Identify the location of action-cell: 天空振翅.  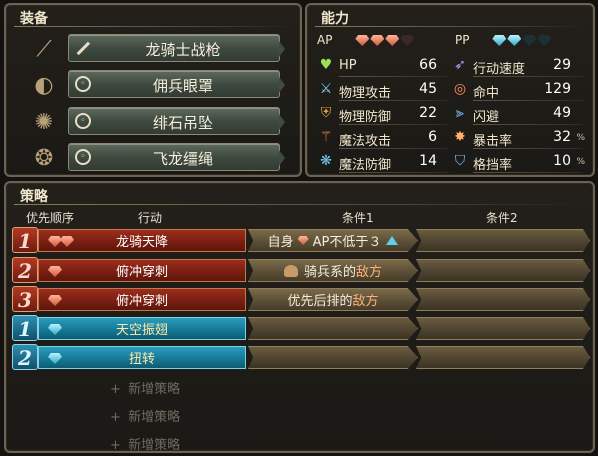
(142, 328).